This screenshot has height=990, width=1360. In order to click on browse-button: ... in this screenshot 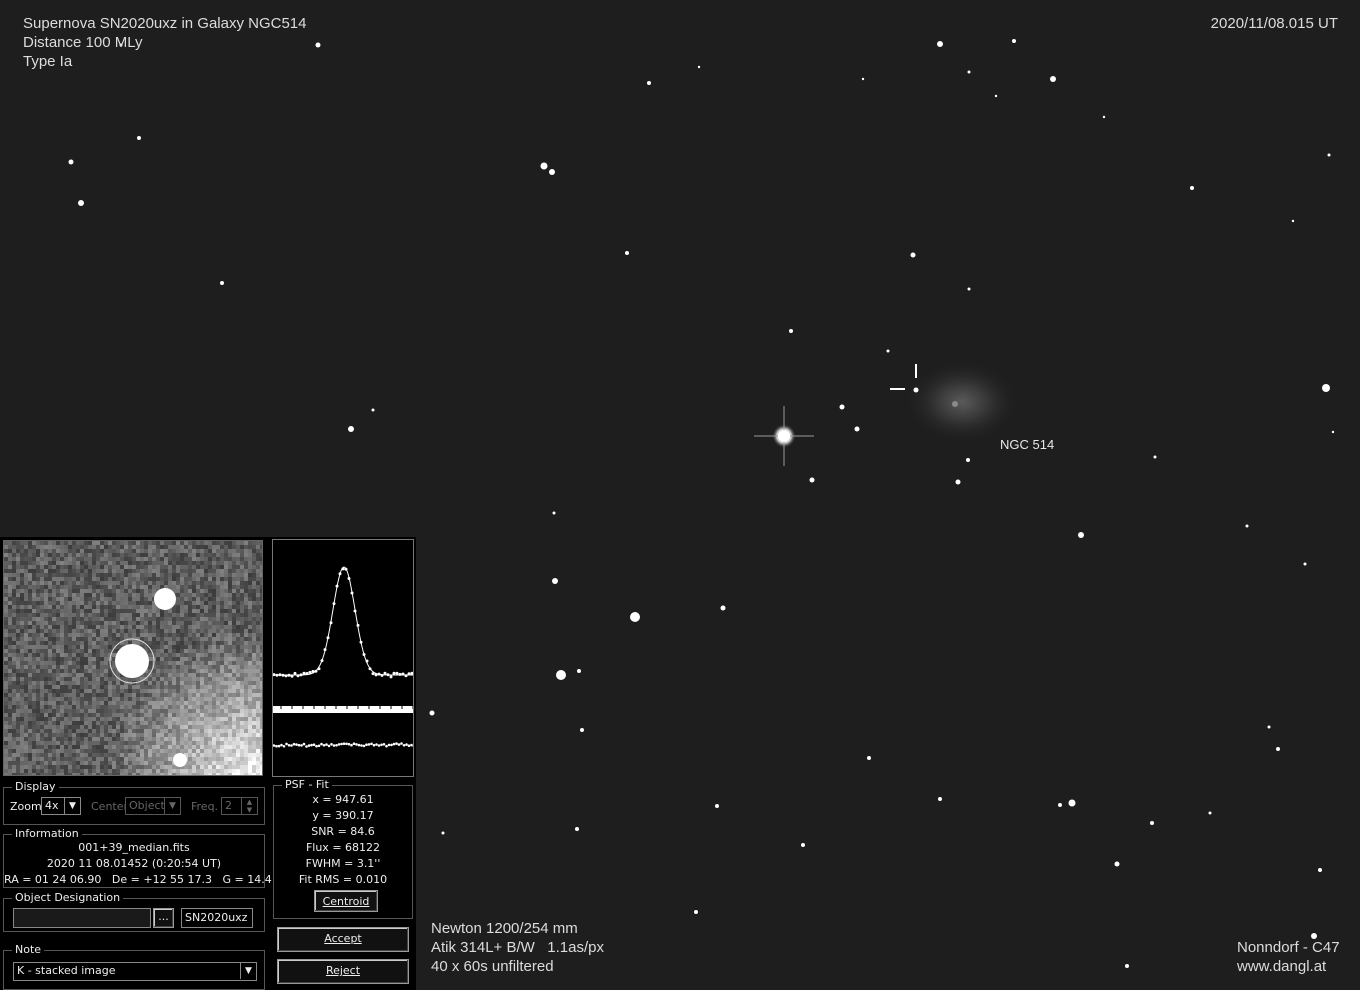, I will do `click(163, 918)`.